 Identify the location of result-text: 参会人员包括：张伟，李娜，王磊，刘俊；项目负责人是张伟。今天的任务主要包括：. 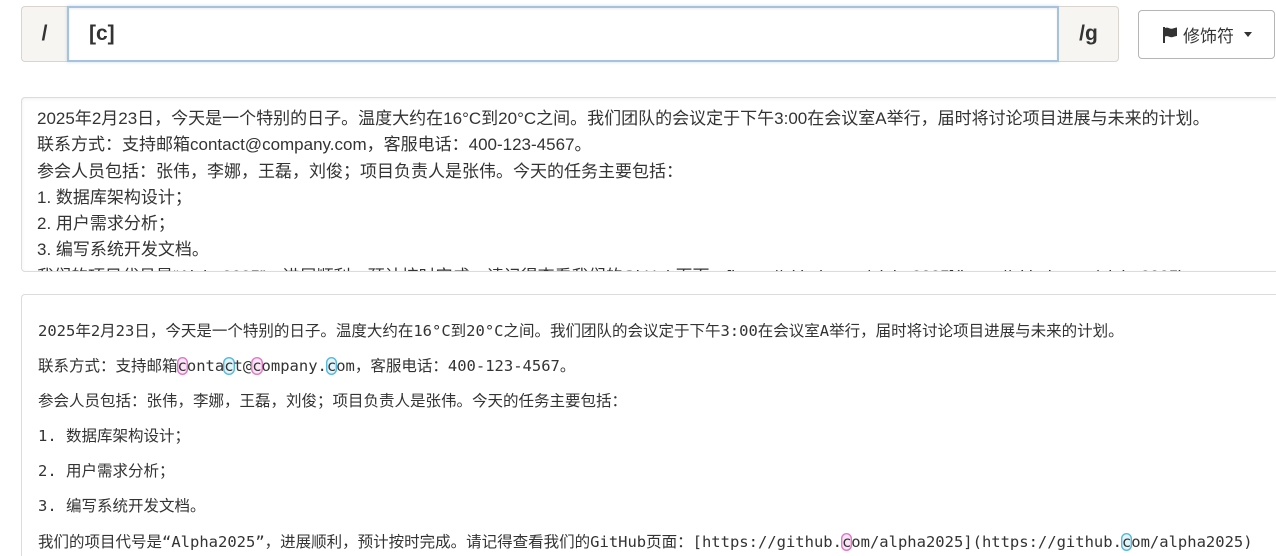
(333, 401).